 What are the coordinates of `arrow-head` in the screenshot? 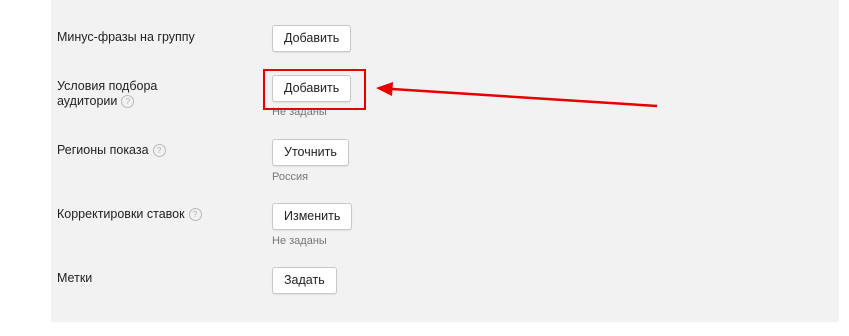 It's located at (384, 89).